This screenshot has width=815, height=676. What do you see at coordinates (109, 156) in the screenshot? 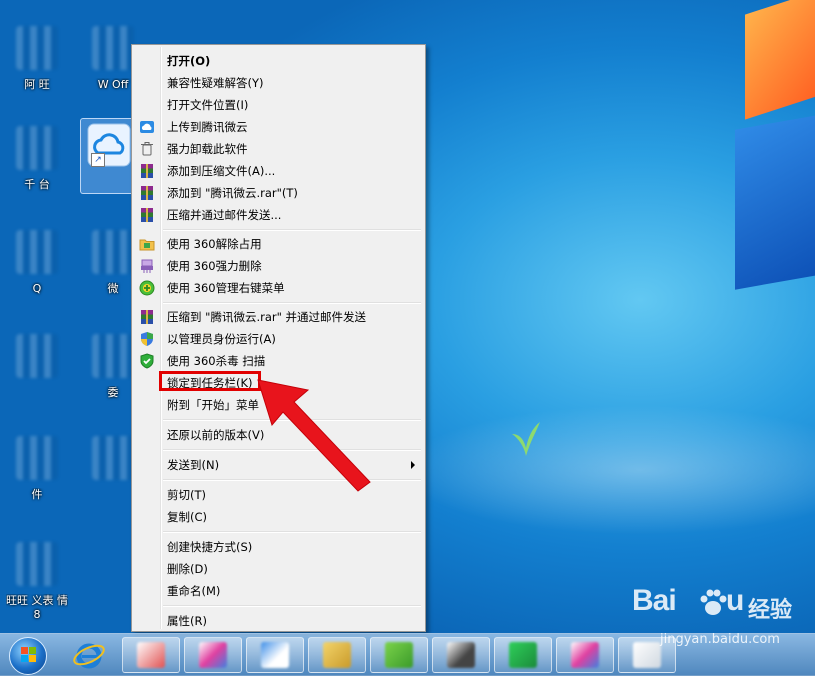
I see `selected-desktop-icon: ↗` at bounding box center [109, 156].